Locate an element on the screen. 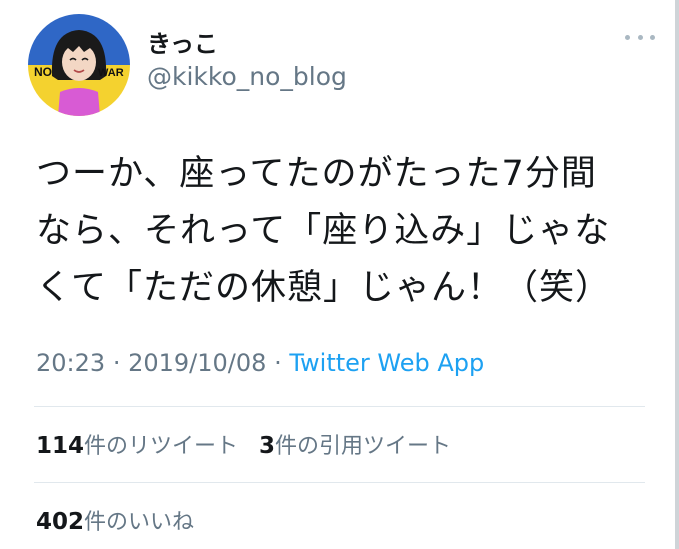 The width and height of the screenshot is (679, 549). quotes-label: 件の引用ツイート is located at coordinates (363, 446).